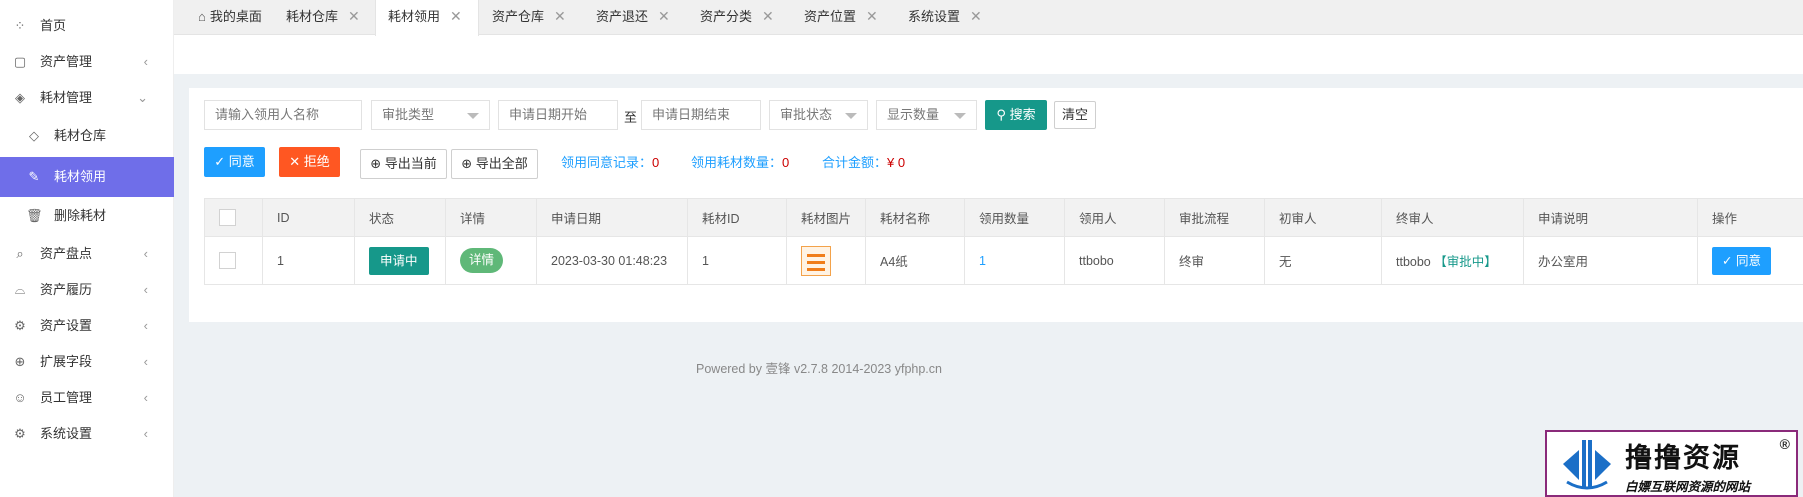  Describe the element at coordinates (501, 163) in the screenshot. I see `button-label: 导出全部` at that location.